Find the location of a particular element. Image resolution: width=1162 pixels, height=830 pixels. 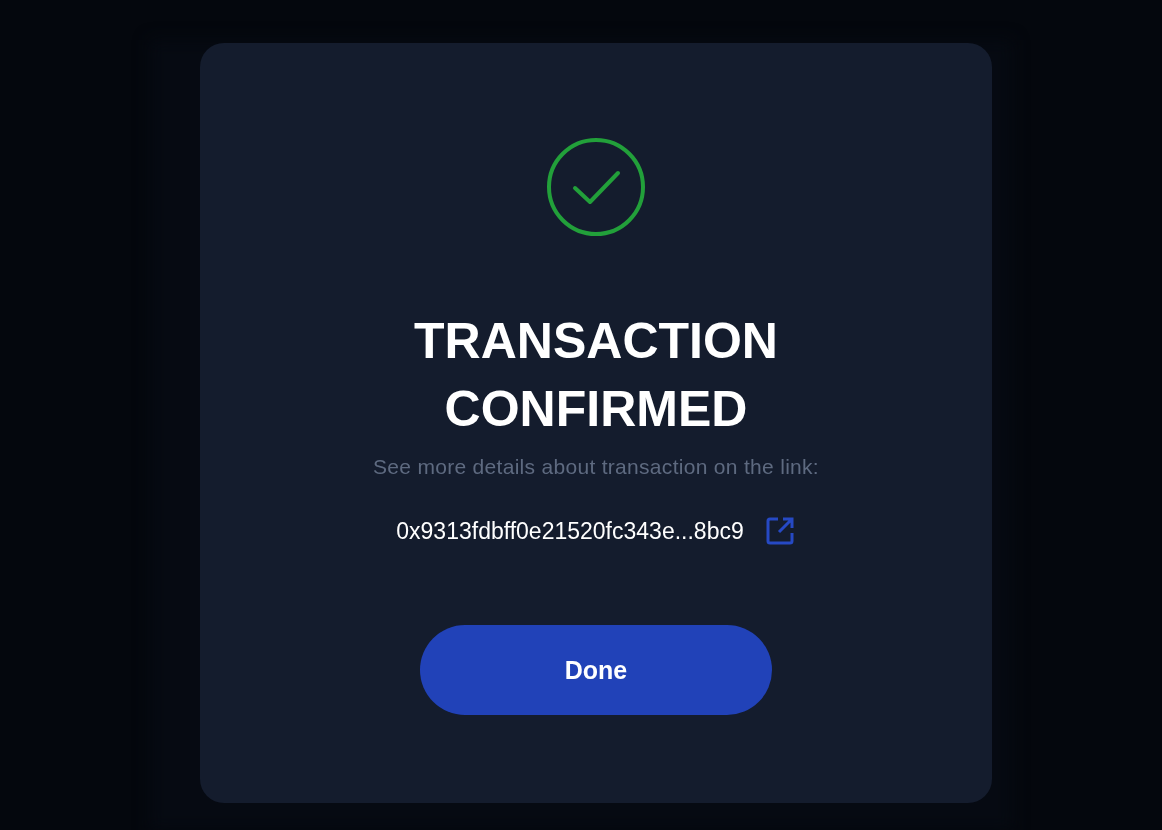

dialog-message: See more details about transaction on the link: is located at coordinates (596, 467).